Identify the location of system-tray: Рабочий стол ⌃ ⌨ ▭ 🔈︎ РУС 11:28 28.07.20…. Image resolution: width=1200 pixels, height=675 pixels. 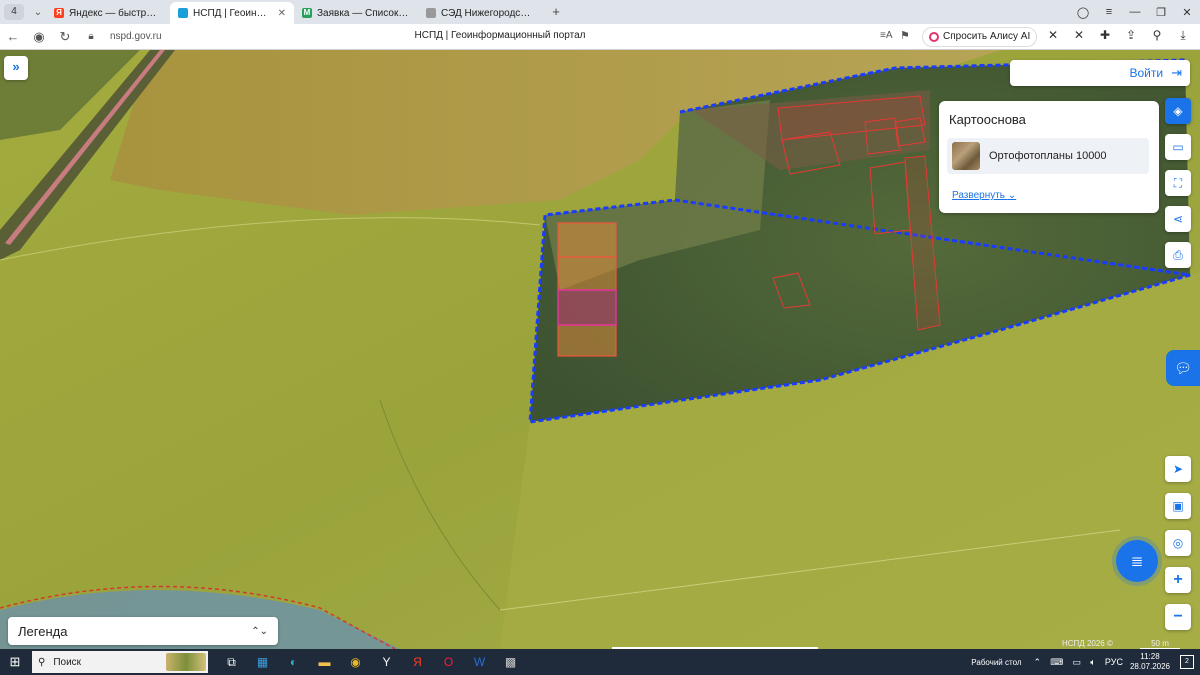
(1085, 662).